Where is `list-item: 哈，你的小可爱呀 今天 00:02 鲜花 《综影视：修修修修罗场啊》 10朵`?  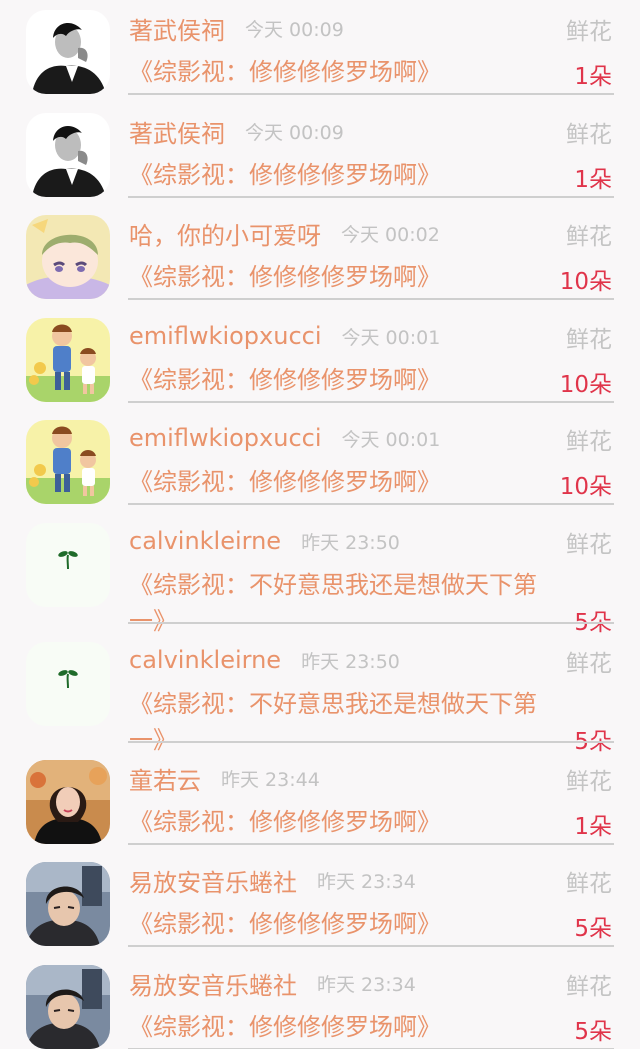
list-item: 哈，你的小可爱呀 今天 00:02 鲜花 《综影视：修修修修罗场啊》 10朵 is located at coordinates (320, 256).